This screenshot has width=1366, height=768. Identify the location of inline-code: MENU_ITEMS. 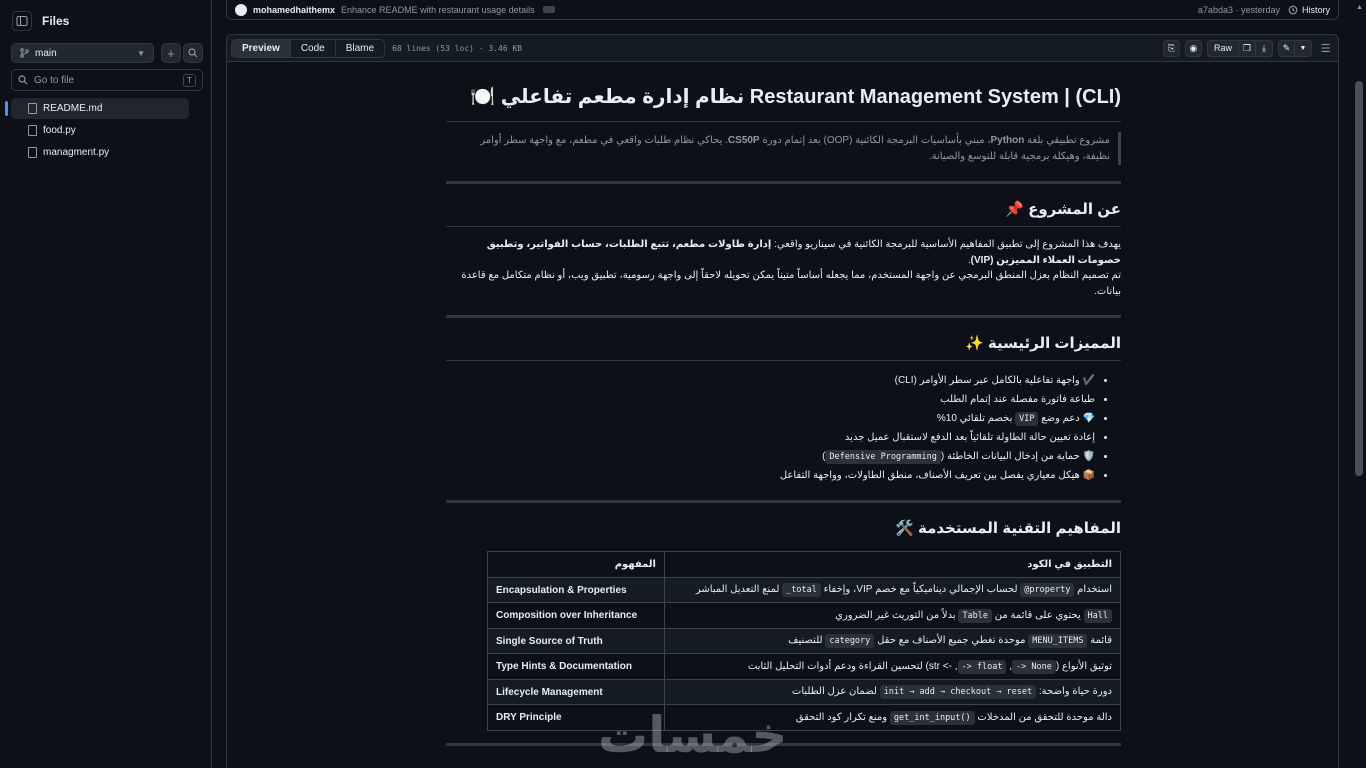
(1058, 641).